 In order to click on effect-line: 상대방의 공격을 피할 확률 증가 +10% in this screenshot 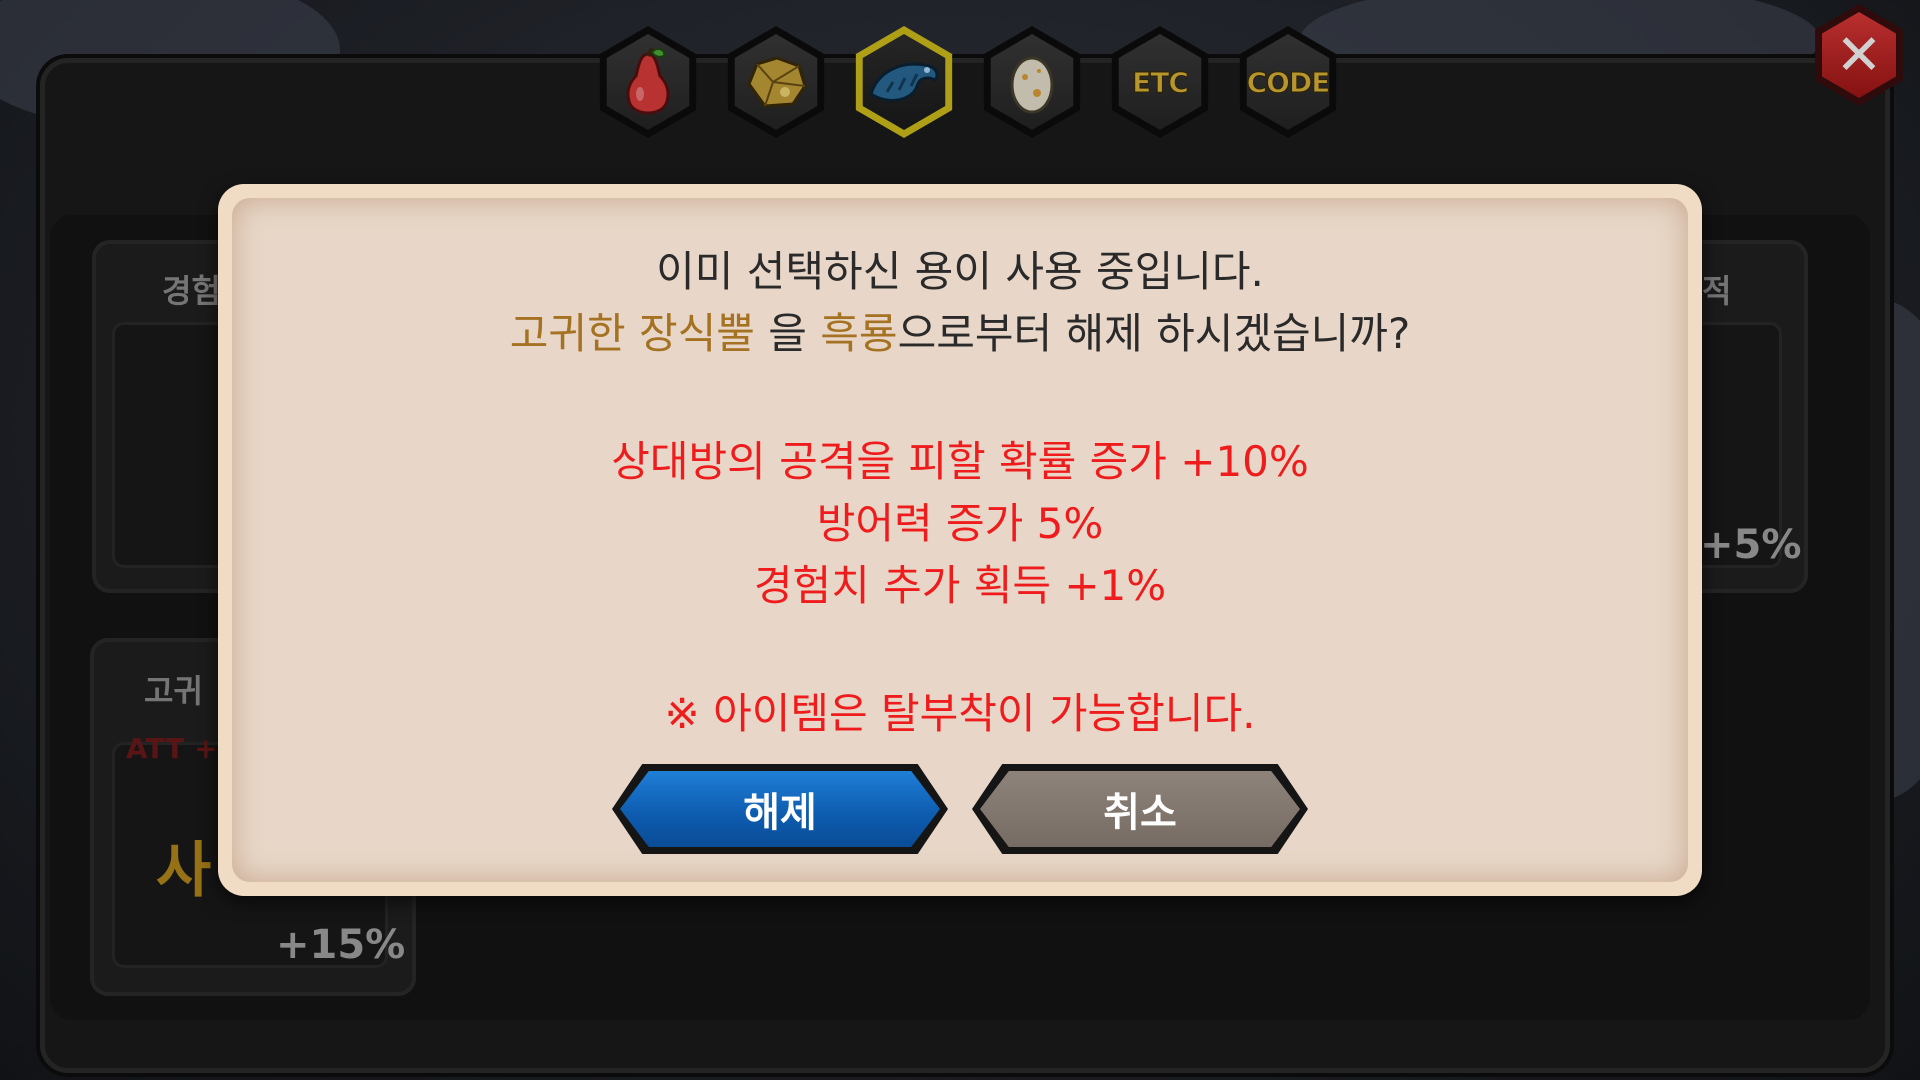, I will do `click(960, 461)`.